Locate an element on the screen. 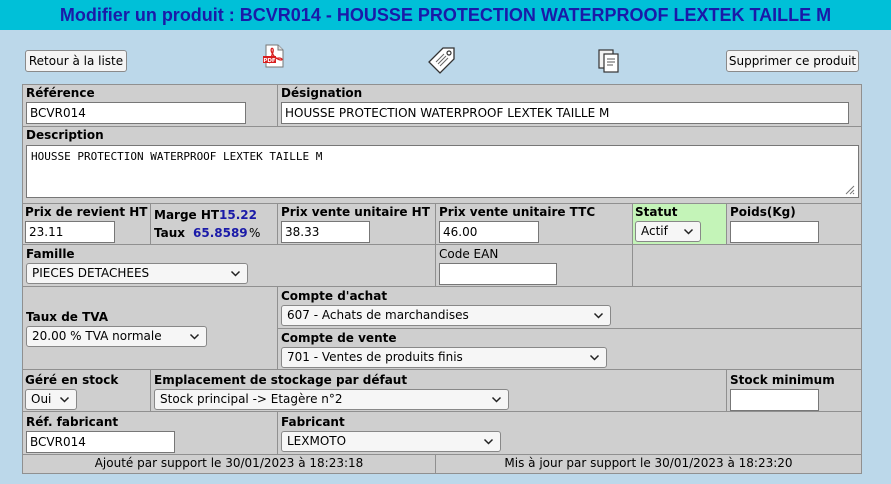  family-select: PIECES DETACHEES is located at coordinates (137, 273).